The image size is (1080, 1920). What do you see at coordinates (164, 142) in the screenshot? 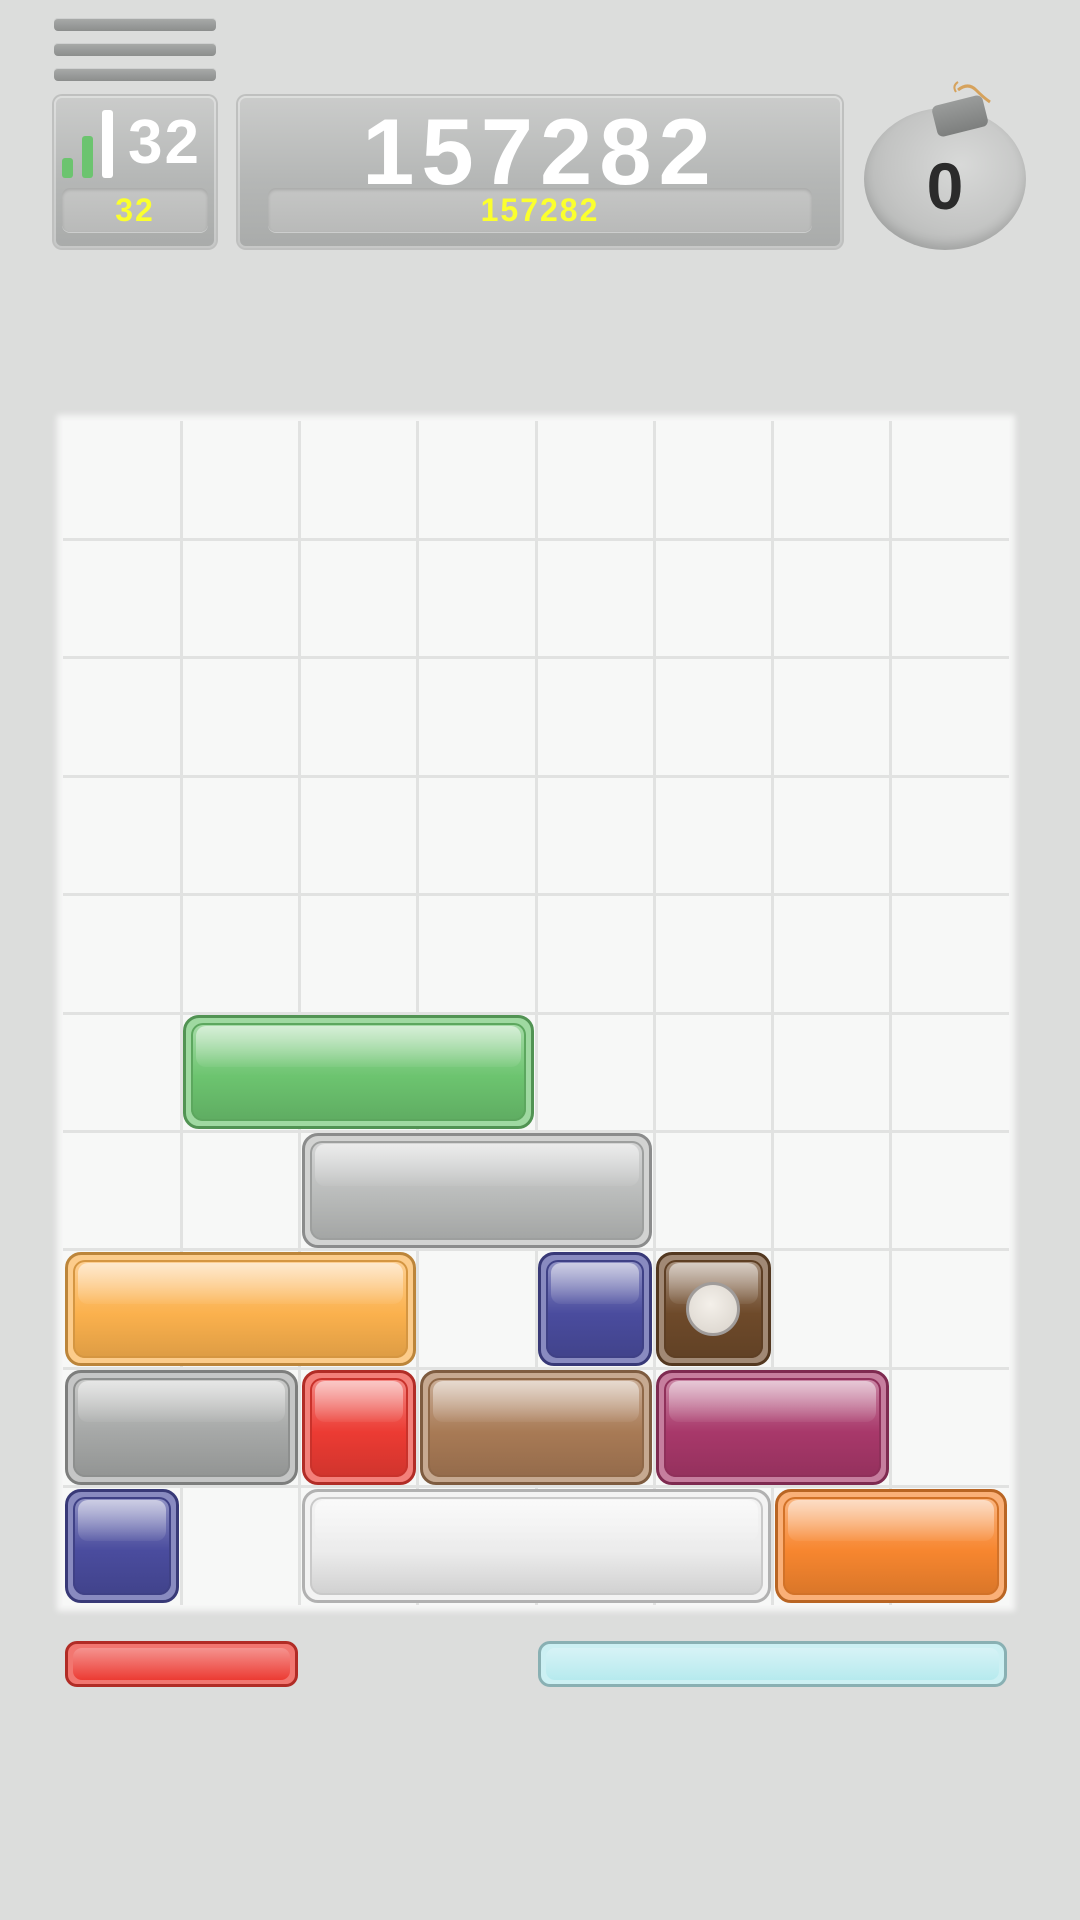
I see `level-value: 32` at bounding box center [164, 142].